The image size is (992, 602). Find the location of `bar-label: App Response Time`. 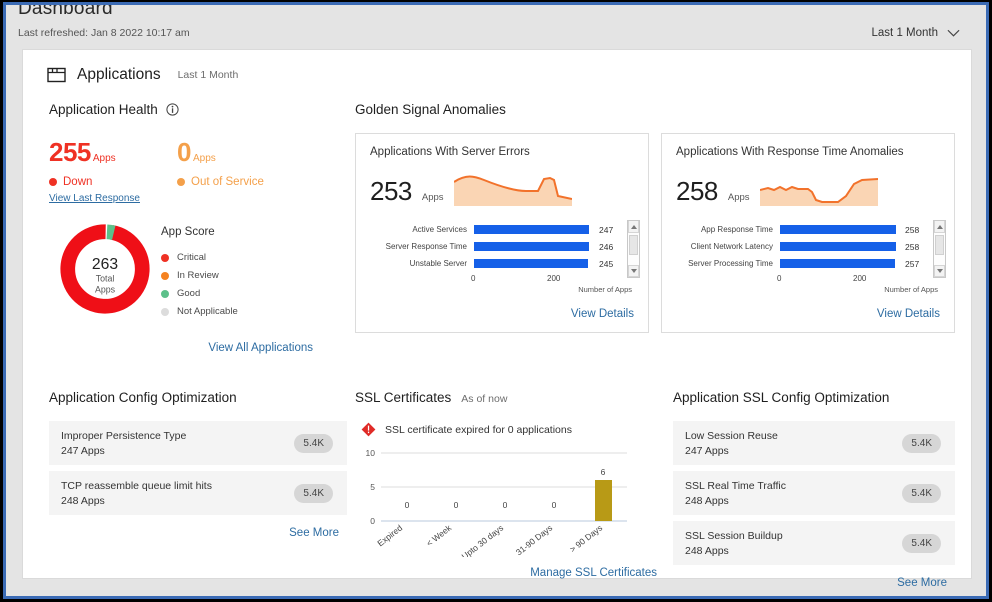

bar-label: App Response Time is located at coordinates (736, 229).